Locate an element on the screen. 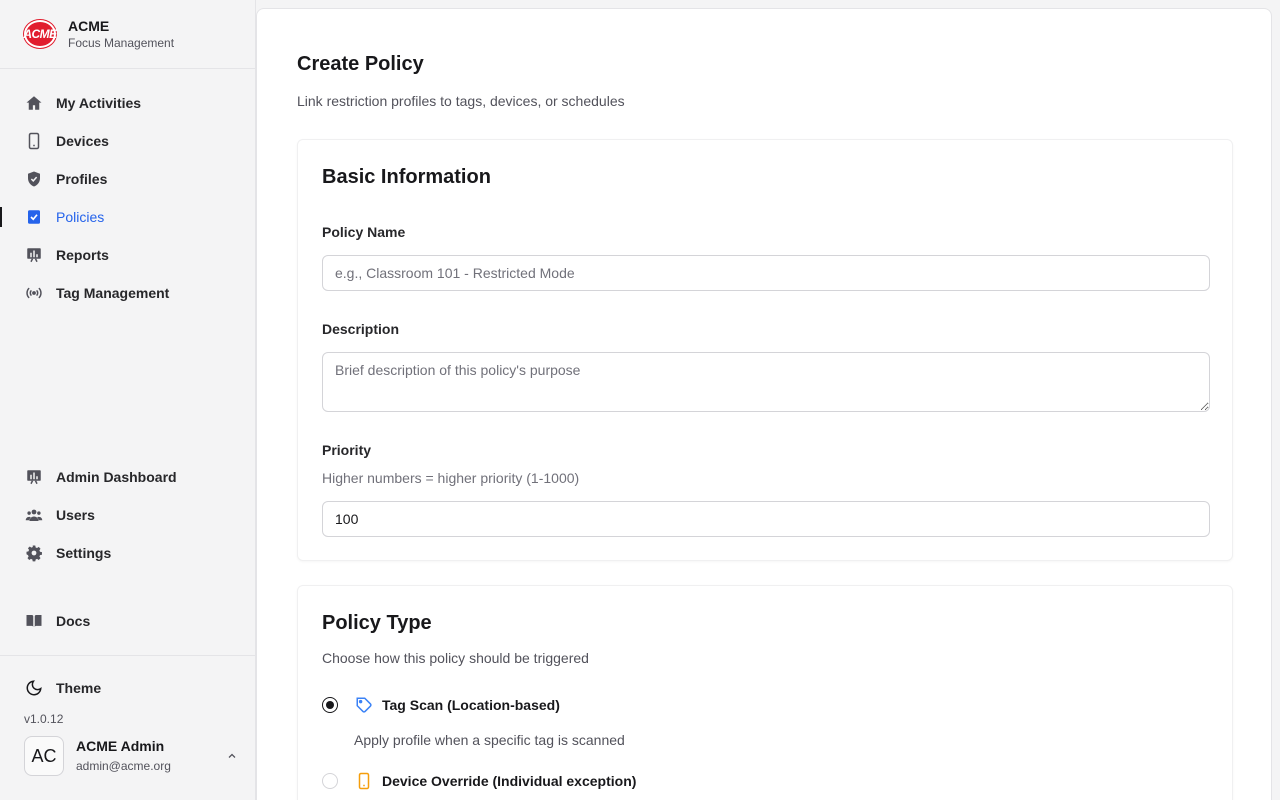 The image size is (1280, 800). sidebar-item-label: Profiles is located at coordinates (82, 179).